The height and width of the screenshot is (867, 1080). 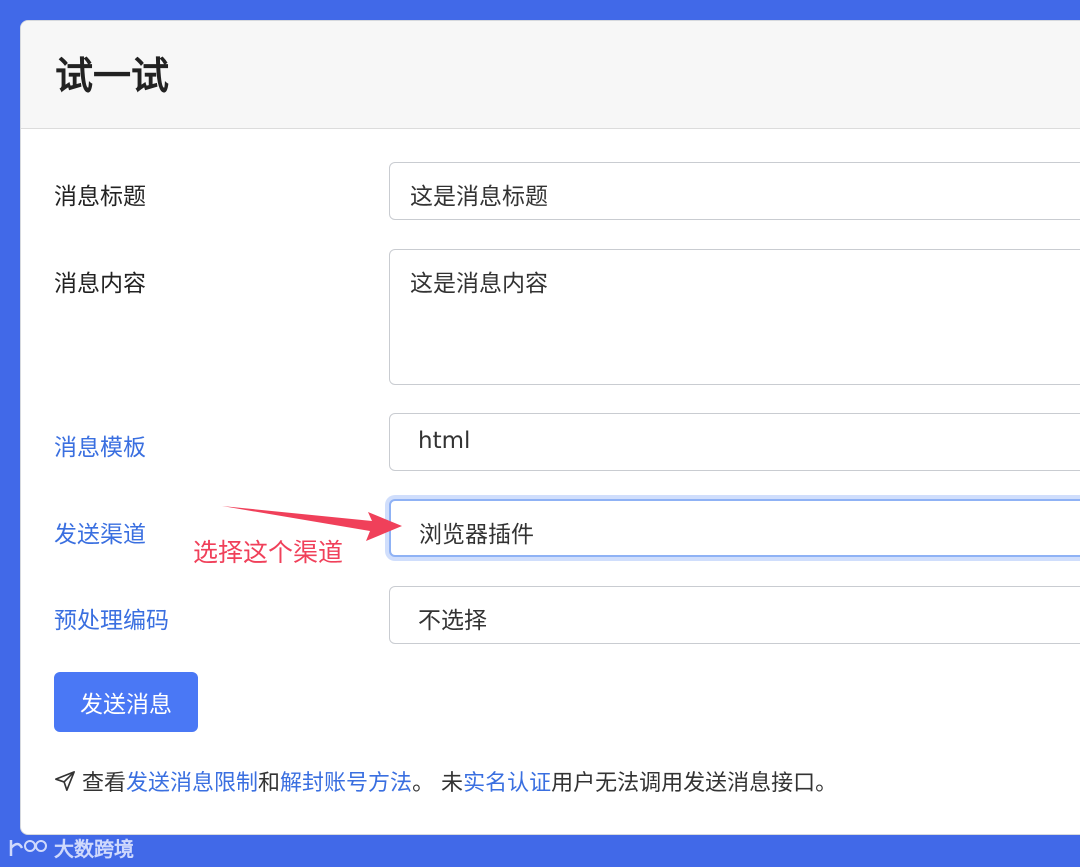 I want to click on note-text-2: 和, so click(x=269, y=783).